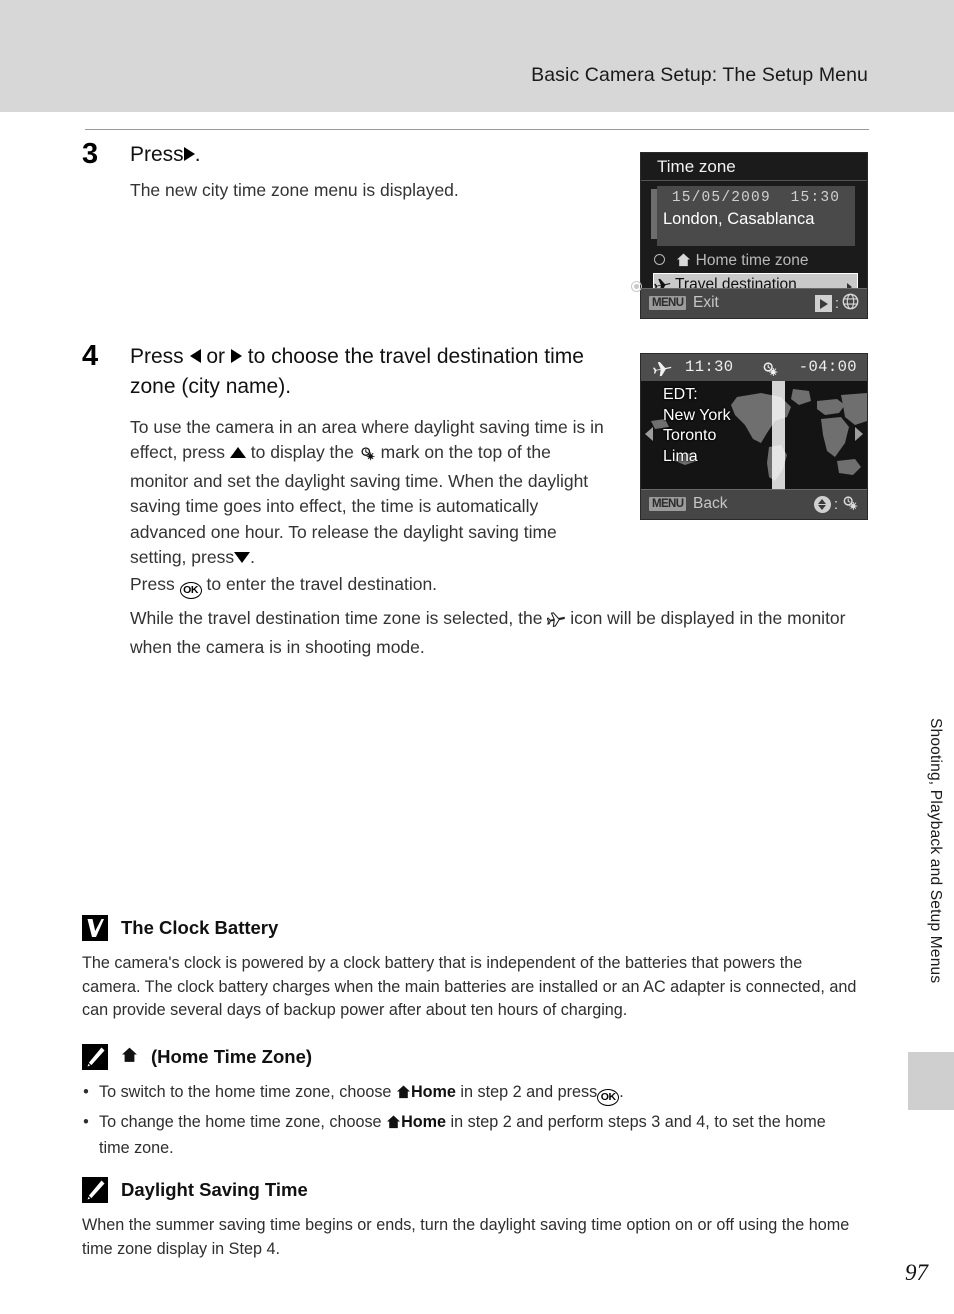 Image resolution: width=954 pixels, height=1314 pixels. What do you see at coordinates (680, 394) in the screenshot?
I see `city-line-1: EDT:` at bounding box center [680, 394].